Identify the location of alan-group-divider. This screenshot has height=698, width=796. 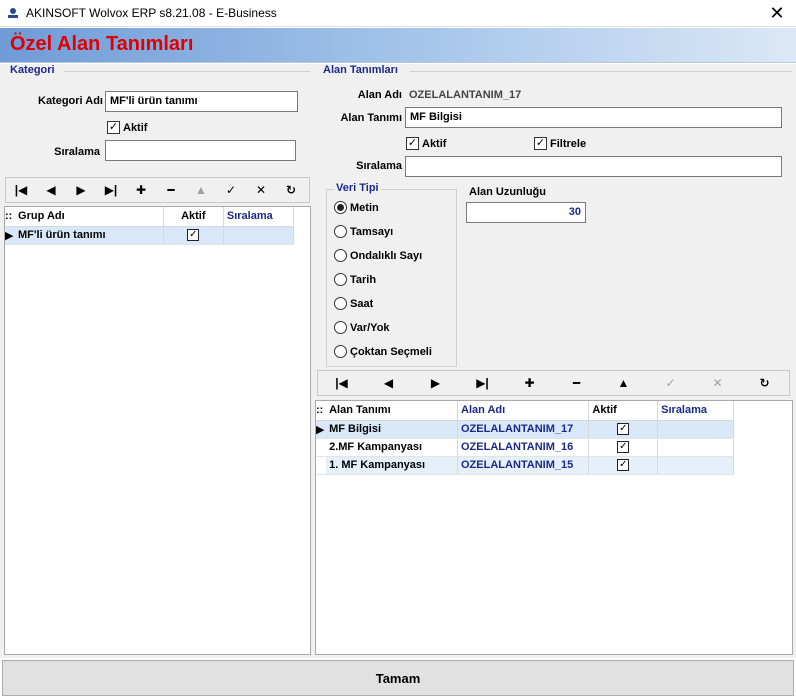
(601, 71).